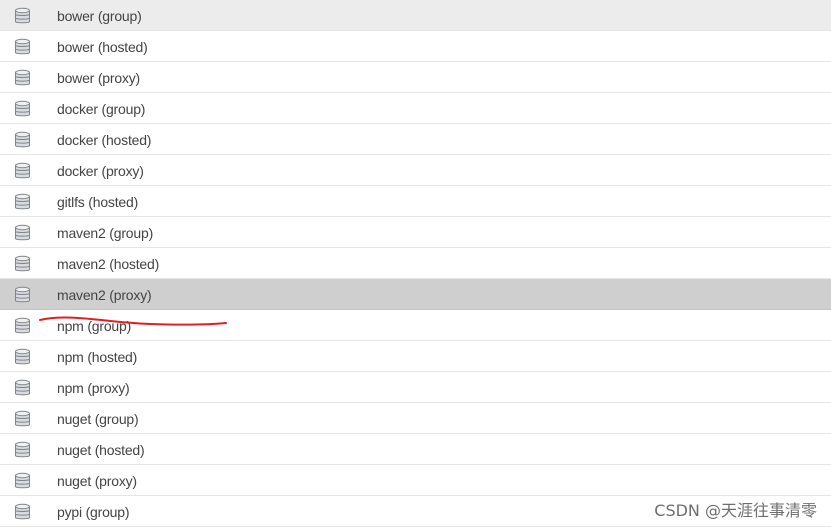 The height and width of the screenshot is (529, 831). Describe the element at coordinates (104, 295) in the screenshot. I see `repository-name: maven2 (proxy)` at that location.